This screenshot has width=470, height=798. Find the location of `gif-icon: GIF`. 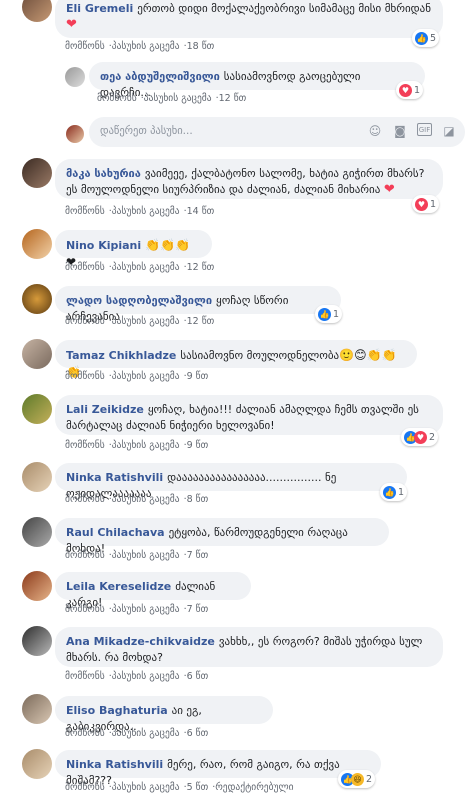

gif-icon: GIF is located at coordinates (424, 129).